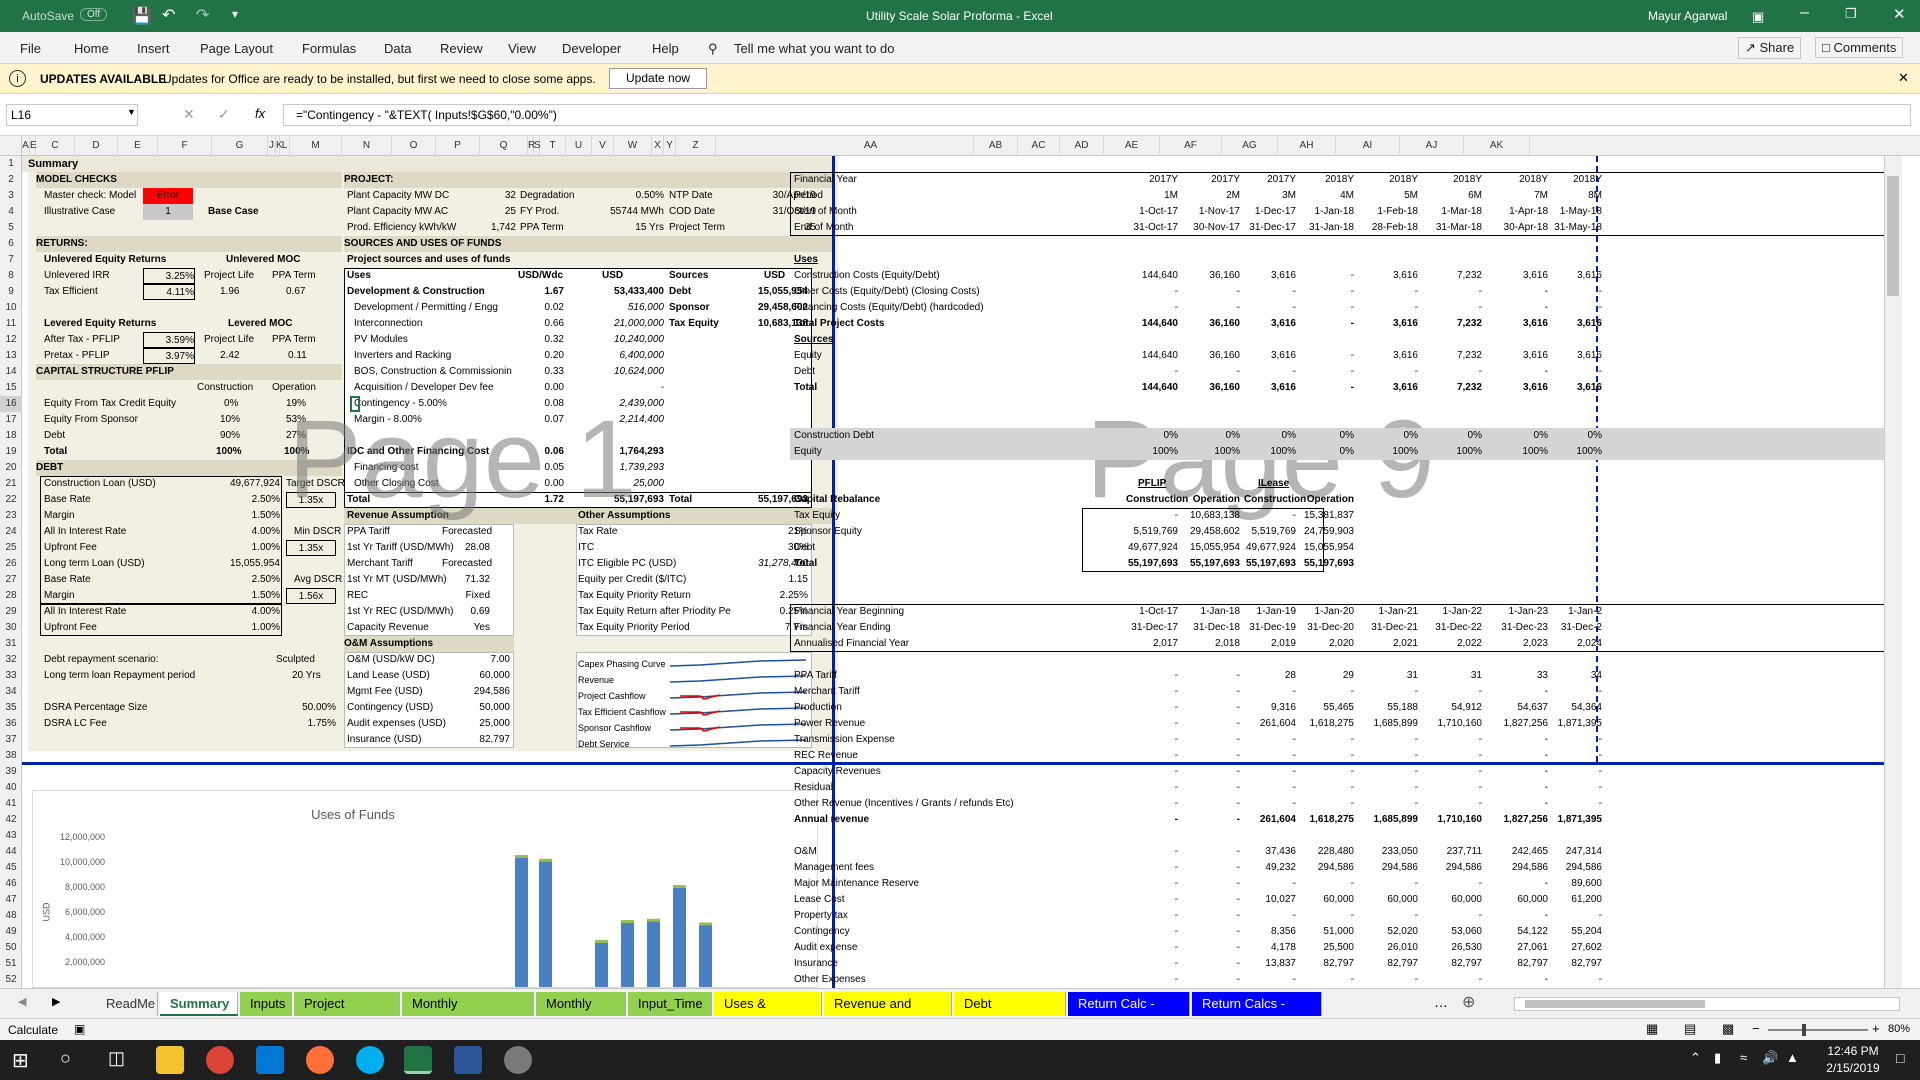 The width and height of the screenshot is (1920, 1080). I want to click on row-header-50: 50, so click(11, 948).